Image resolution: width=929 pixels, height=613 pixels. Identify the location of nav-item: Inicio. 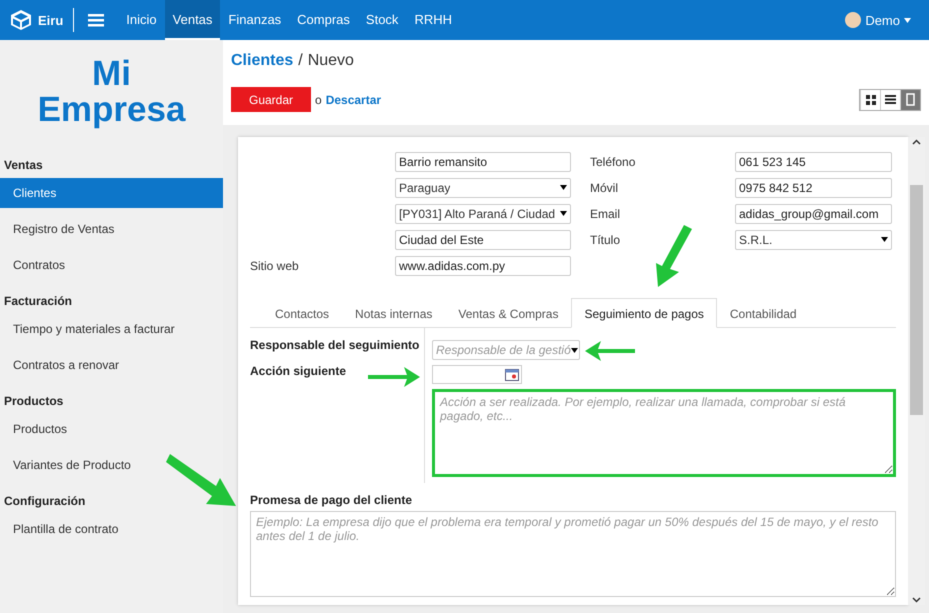
(141, 20).